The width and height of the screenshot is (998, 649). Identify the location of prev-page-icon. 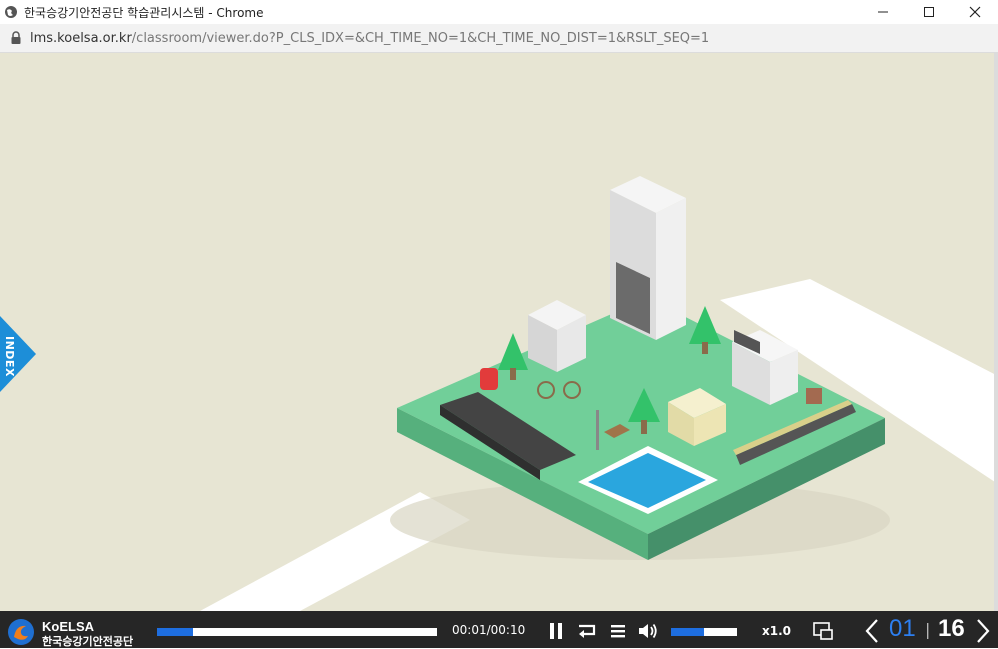
(871, 631).